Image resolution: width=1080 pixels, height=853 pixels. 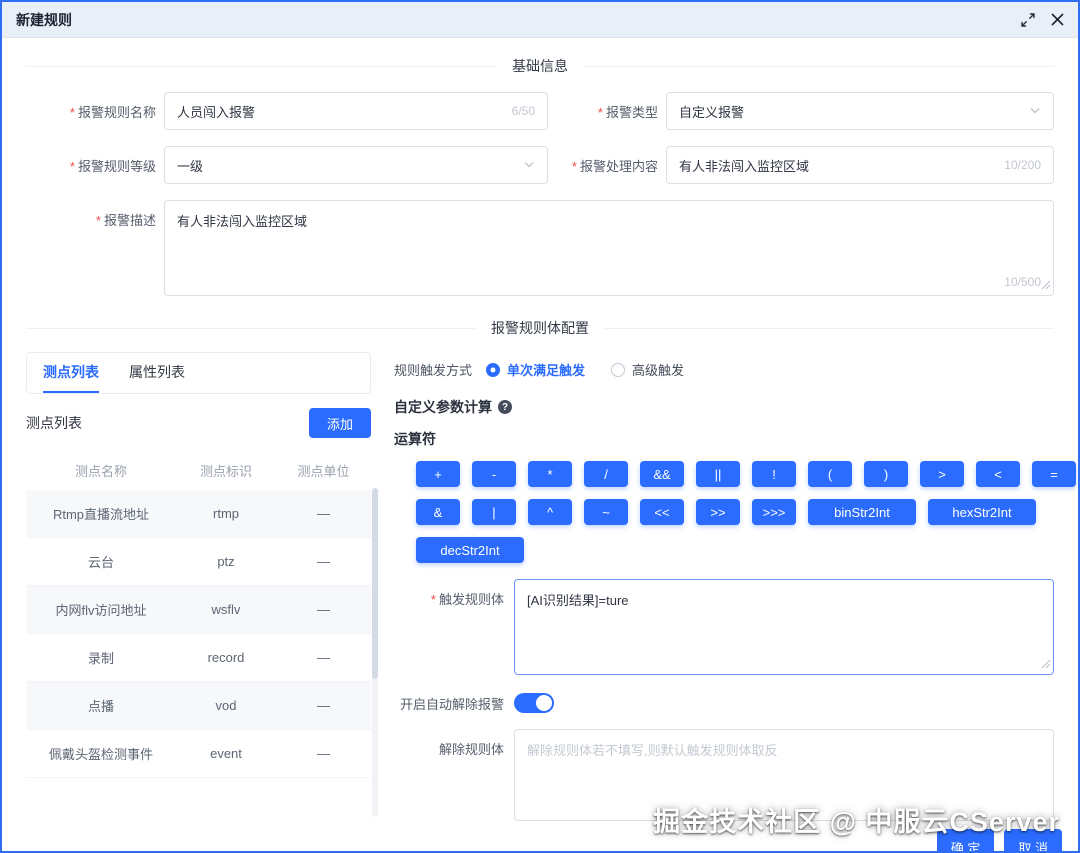 I want to click on op-button: >>>, so click(x=774, y=512).